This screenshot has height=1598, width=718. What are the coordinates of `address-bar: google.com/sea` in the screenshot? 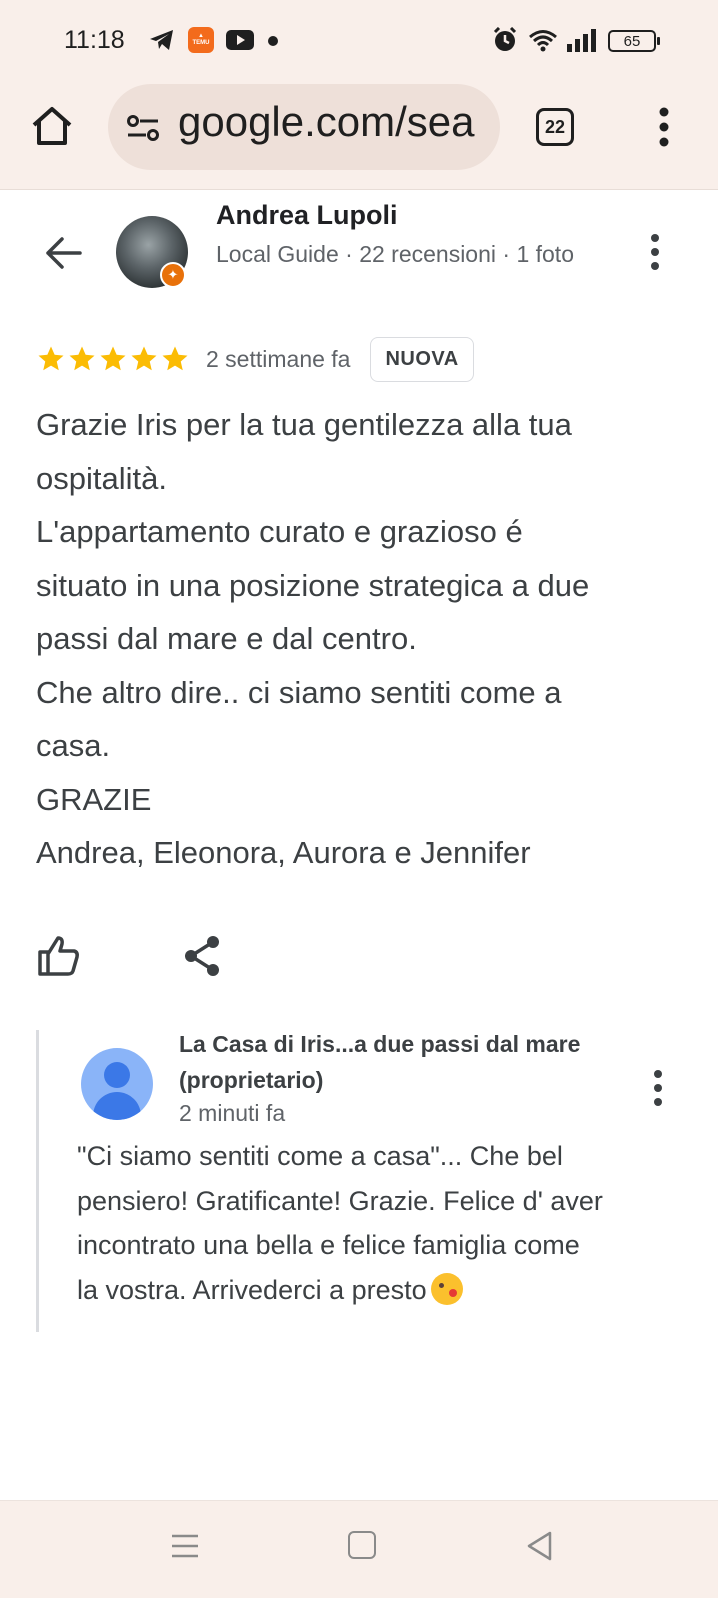 It's located at (304, 127).